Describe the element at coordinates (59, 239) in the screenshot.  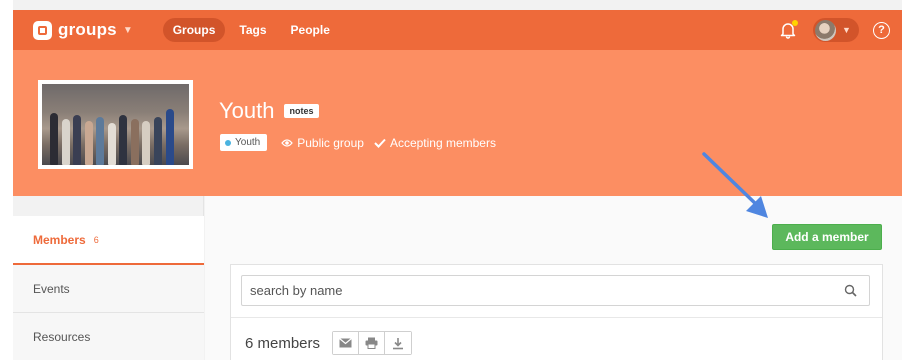
I see `sidebar-item-label: Members` at that location.